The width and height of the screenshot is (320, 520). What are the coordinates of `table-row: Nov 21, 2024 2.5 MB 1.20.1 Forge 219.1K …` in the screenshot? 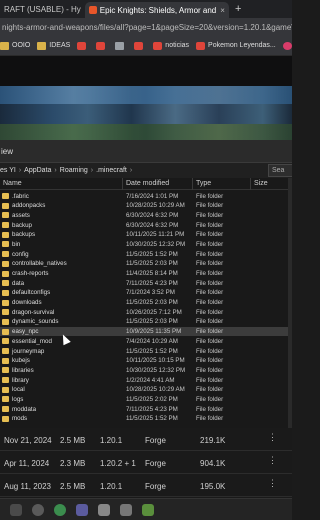 It's located at (146, 439).